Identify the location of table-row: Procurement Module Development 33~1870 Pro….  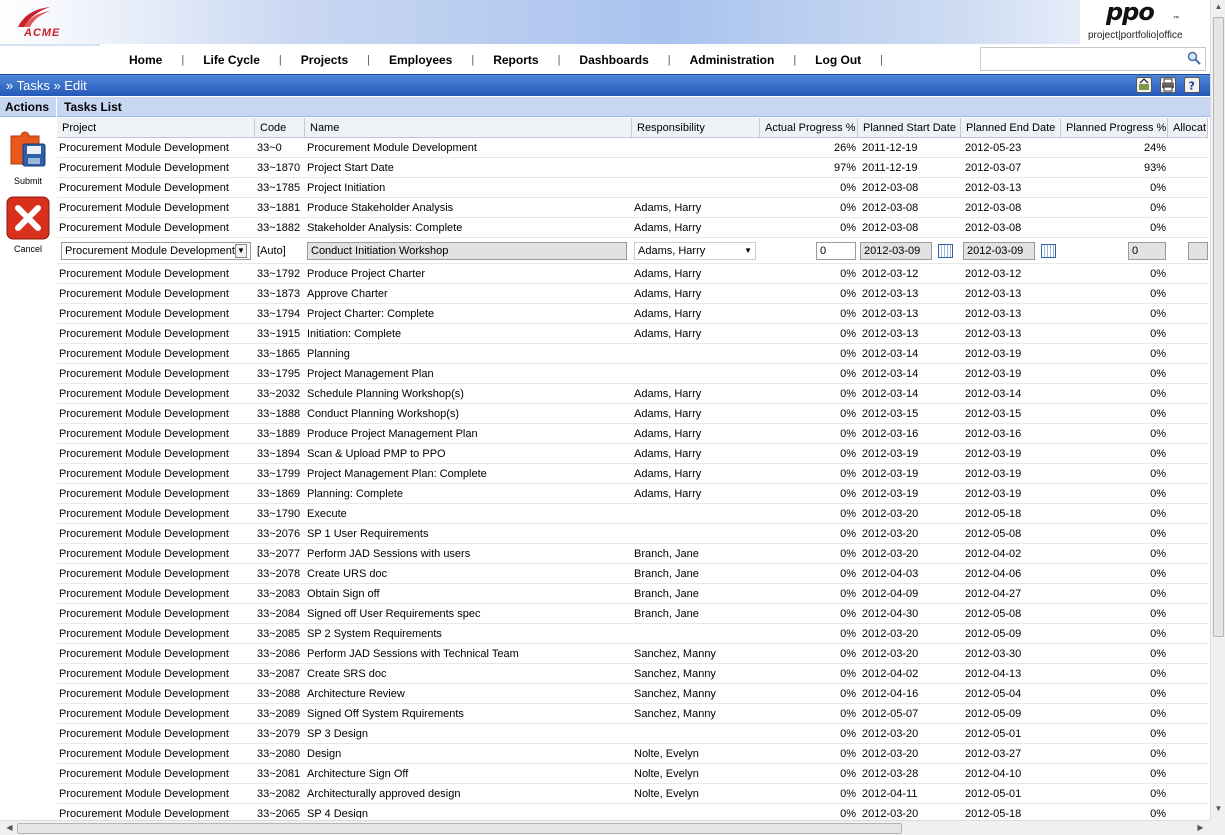
(632, 168).